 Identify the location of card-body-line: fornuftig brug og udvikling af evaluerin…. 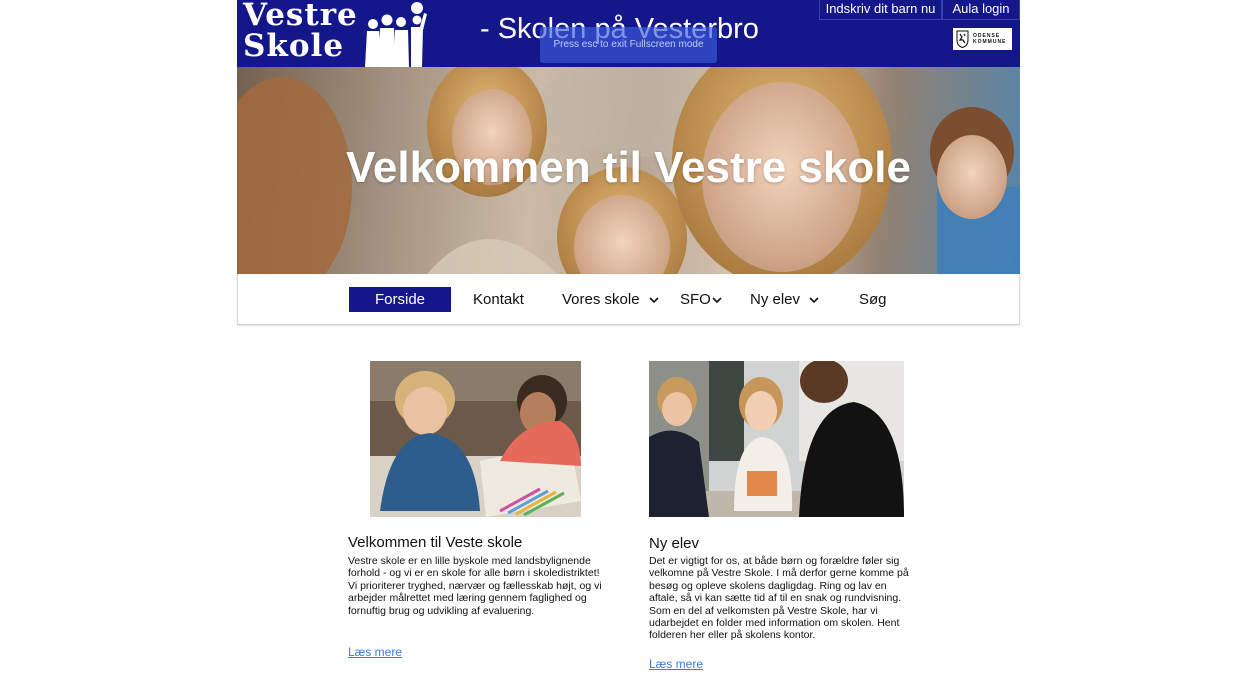
(441, 610).